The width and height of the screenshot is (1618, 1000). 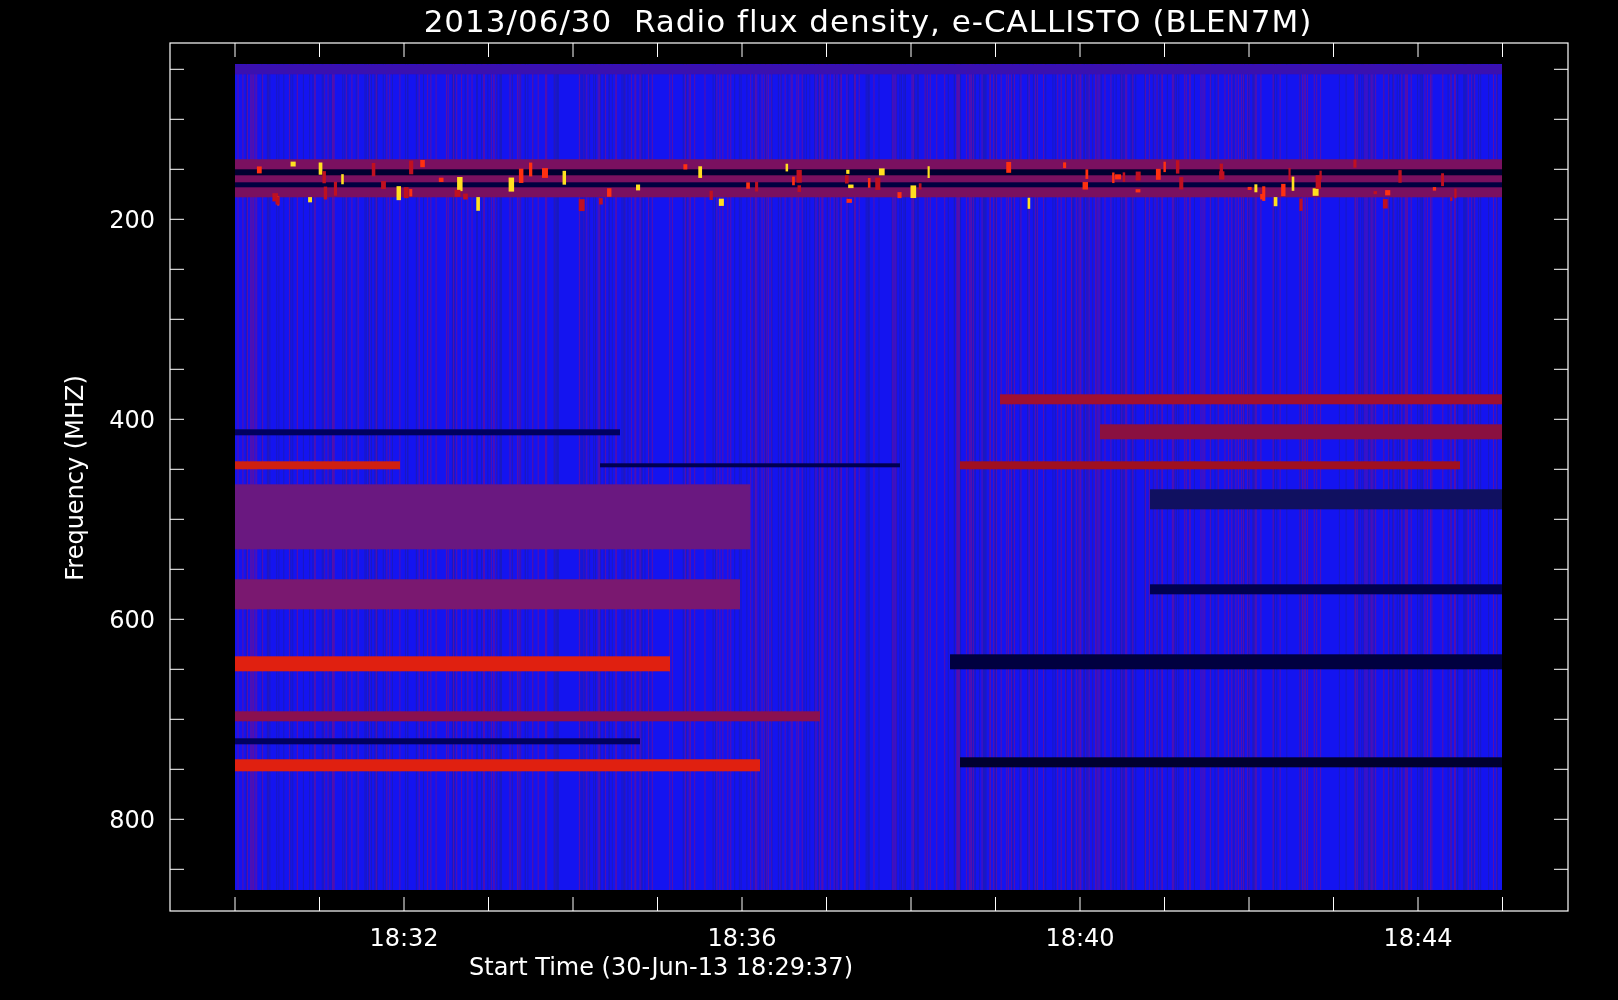 What do you see at coordinates (1418, 938) in the screenshot?
I see `x-tick-label: 18:44` at bounding box center [1418, 938].